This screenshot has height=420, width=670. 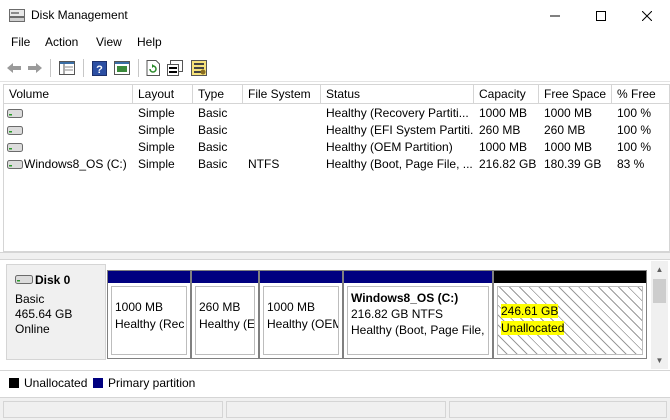 I want to click on maximize-icon, so click(x=601, y=15).